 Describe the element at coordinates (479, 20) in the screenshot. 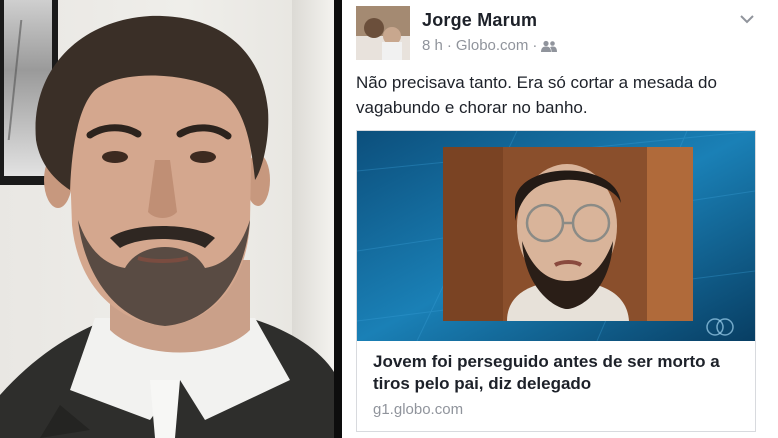

I see `author-name: Jorge Marum` at that location.